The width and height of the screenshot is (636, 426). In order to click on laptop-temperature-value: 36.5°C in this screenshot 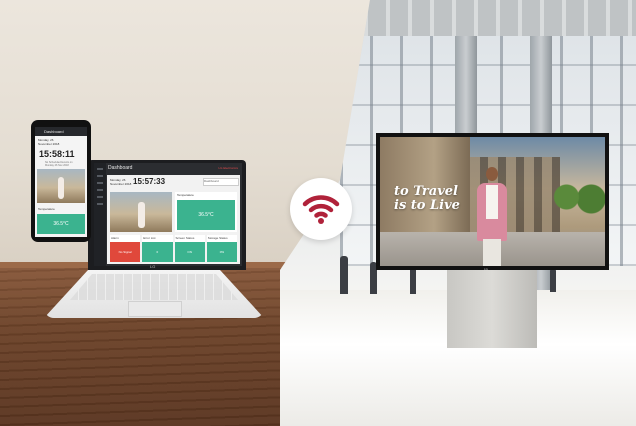, I will do `click(206, 215)`.